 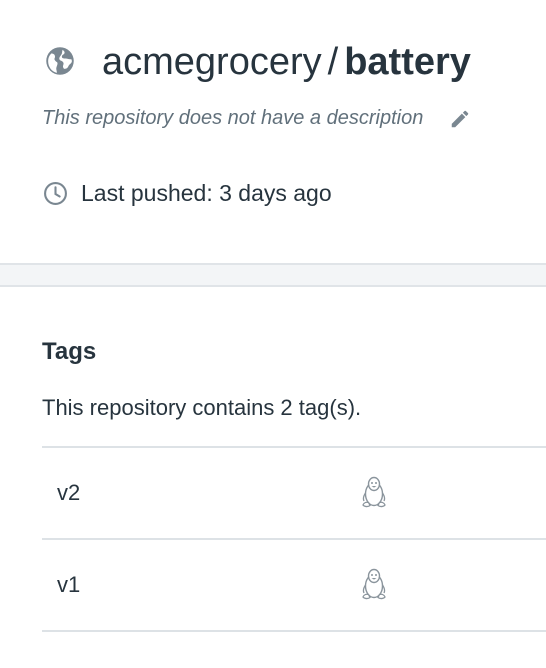 What do you see at coordinates (206, 193) in the screenshot?
I see `last-pushed: Last pushed: 3 days ago` at bounding box center [206, 193].